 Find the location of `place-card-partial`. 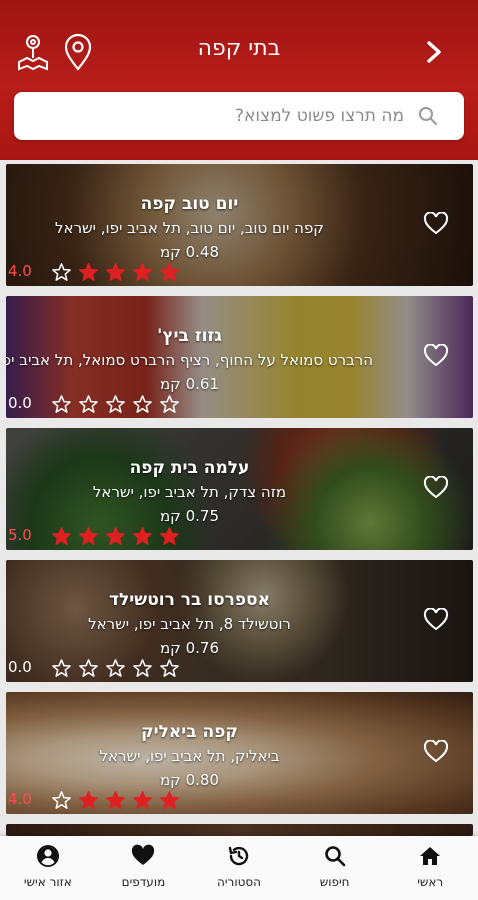

place-card-partial is located at coordinates (239, 830).